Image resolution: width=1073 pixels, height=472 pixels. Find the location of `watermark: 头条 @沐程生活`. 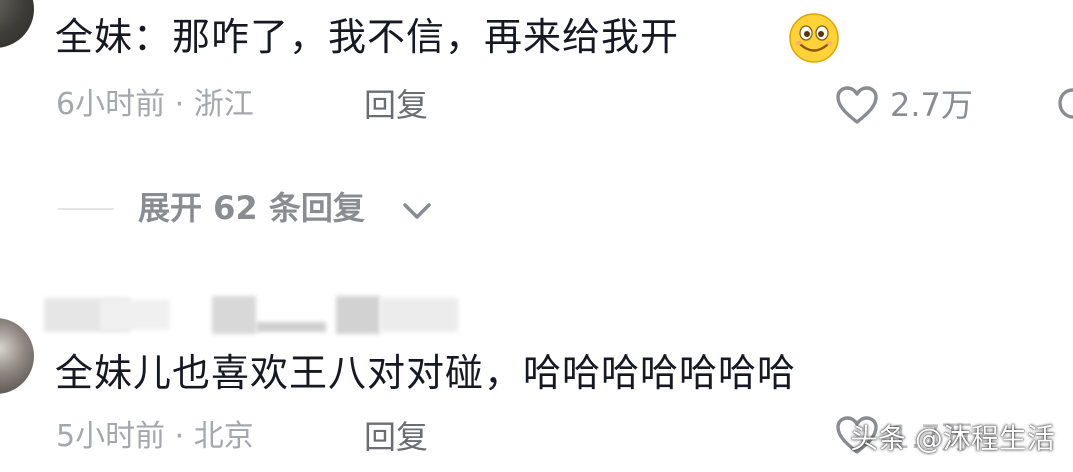

watermark: 头条 @沐程生活 is located at coordinates (952, 438).